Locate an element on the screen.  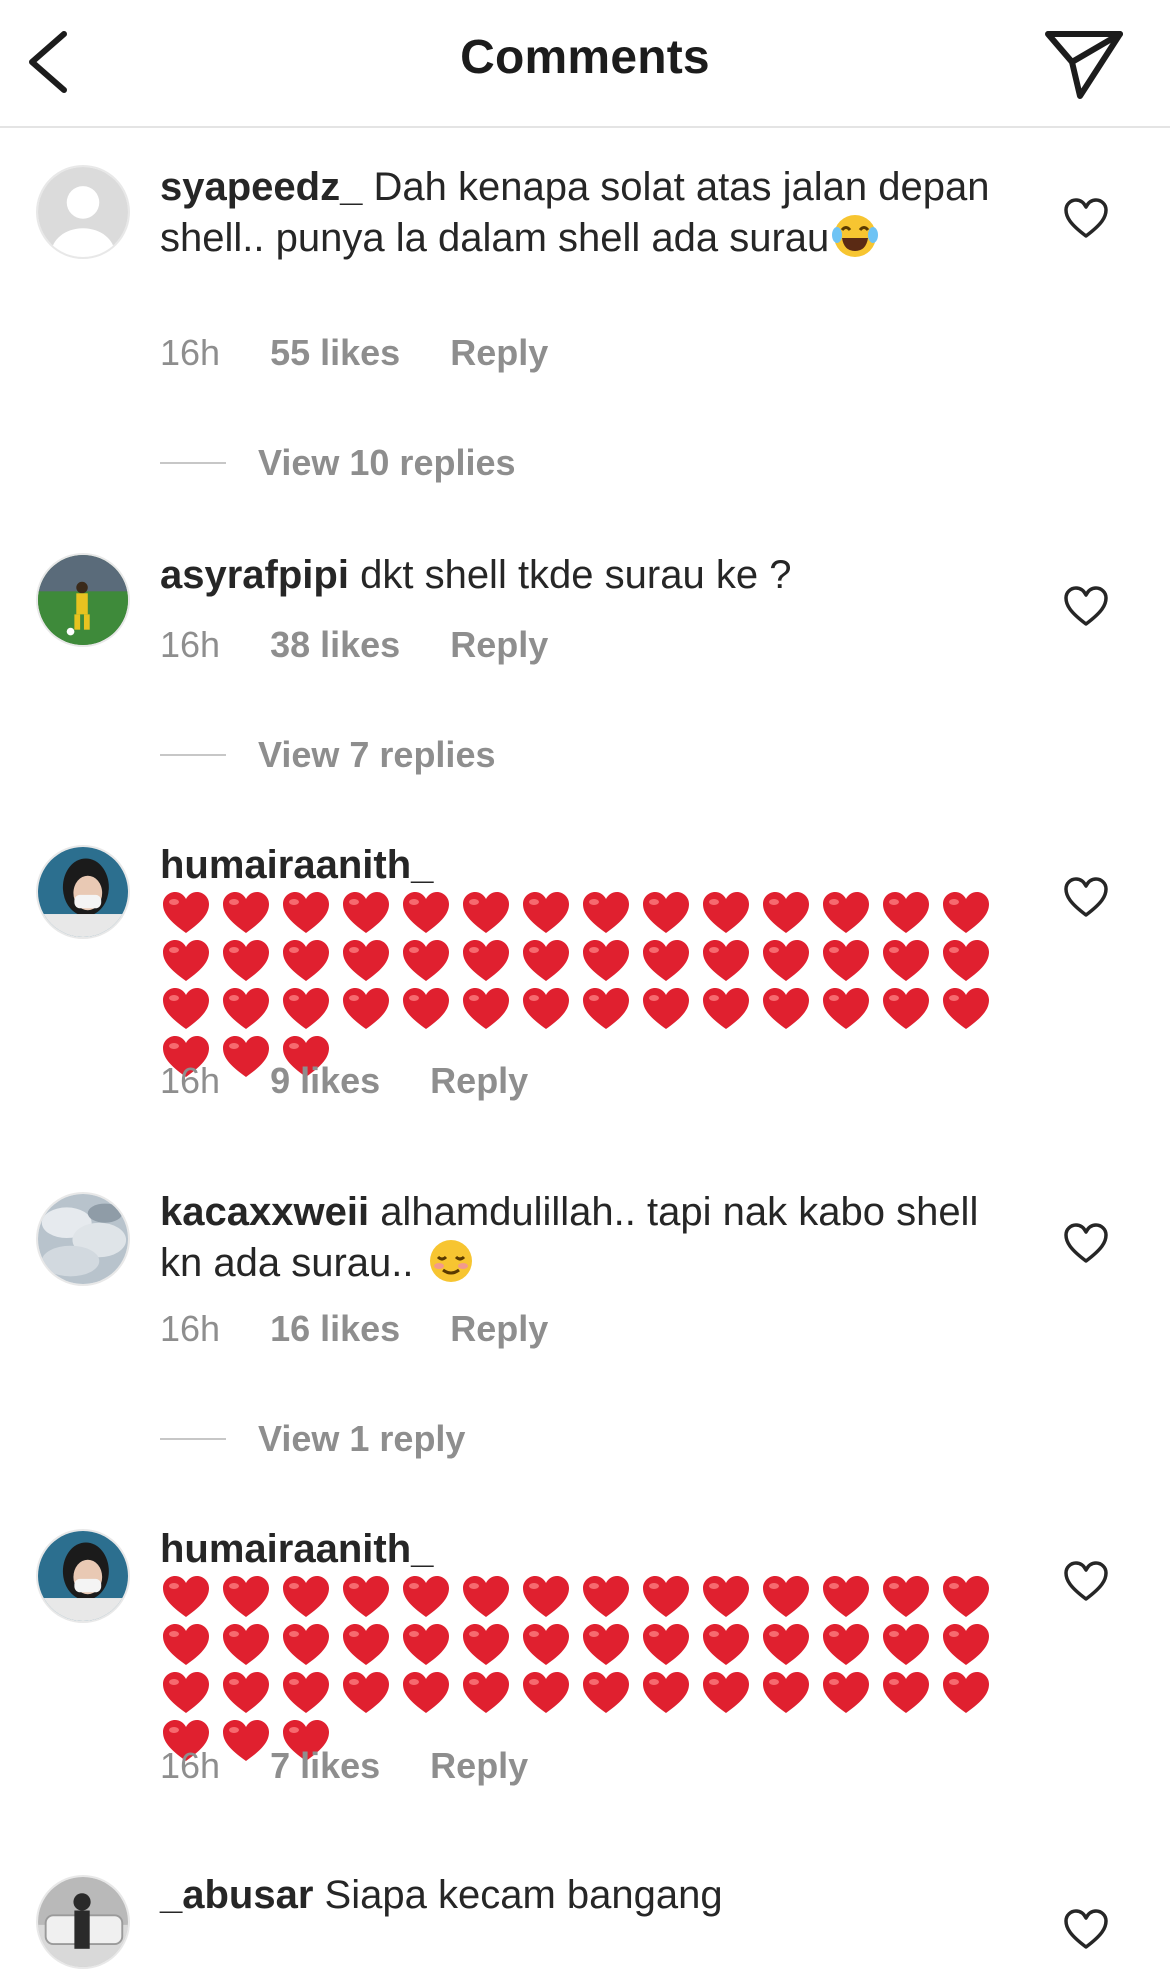
likes-count: 38 likes is located at coordinates (335, 645).